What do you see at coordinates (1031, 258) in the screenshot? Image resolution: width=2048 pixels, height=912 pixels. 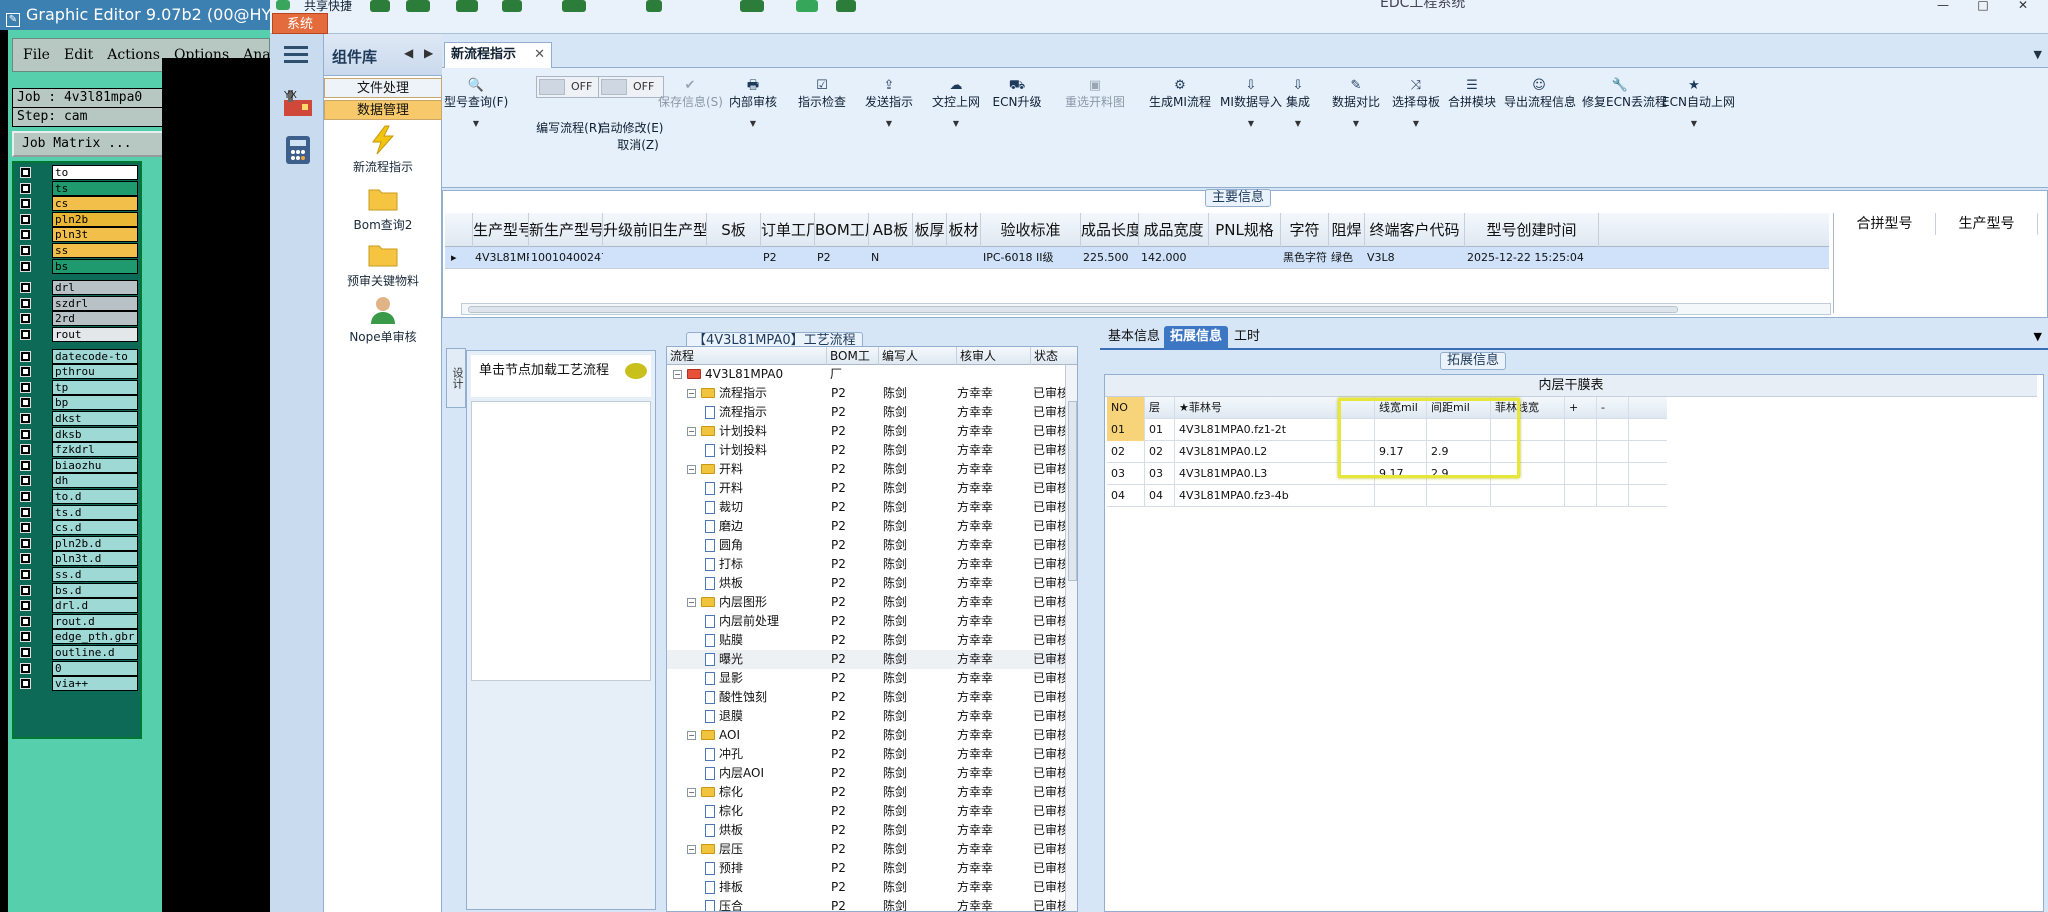 I see `table-cell: IPC-6018 II级` at bounding box center [1031, 258].